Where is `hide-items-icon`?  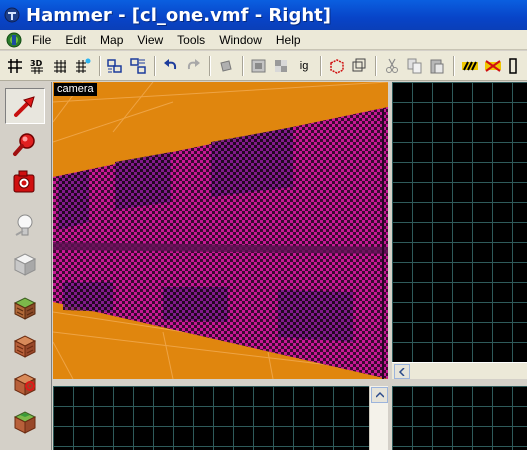
hide-items-icon is located at coordinates (469, 65).